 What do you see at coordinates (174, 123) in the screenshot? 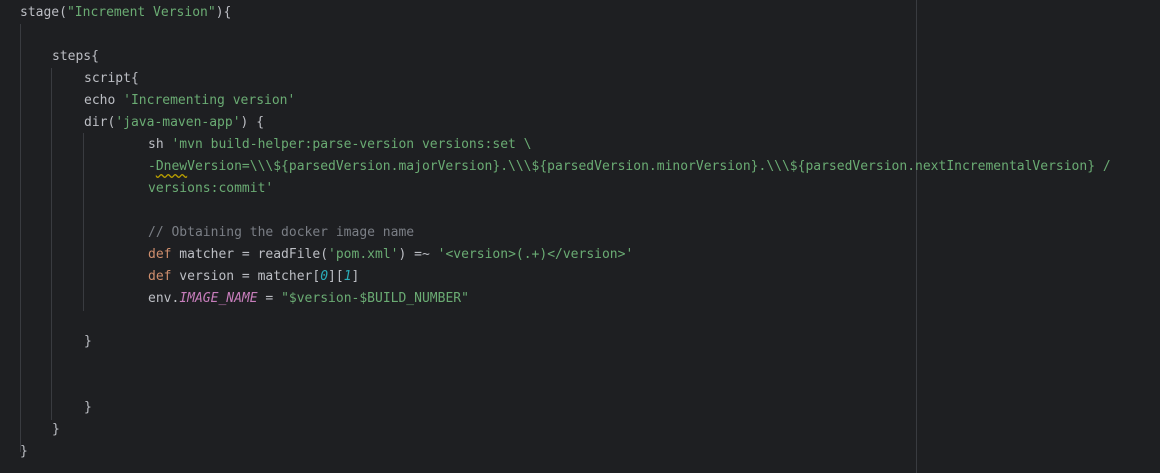
I see `code-line-dir: dir('java-maven-app') {` at bounding box center [174, 123].